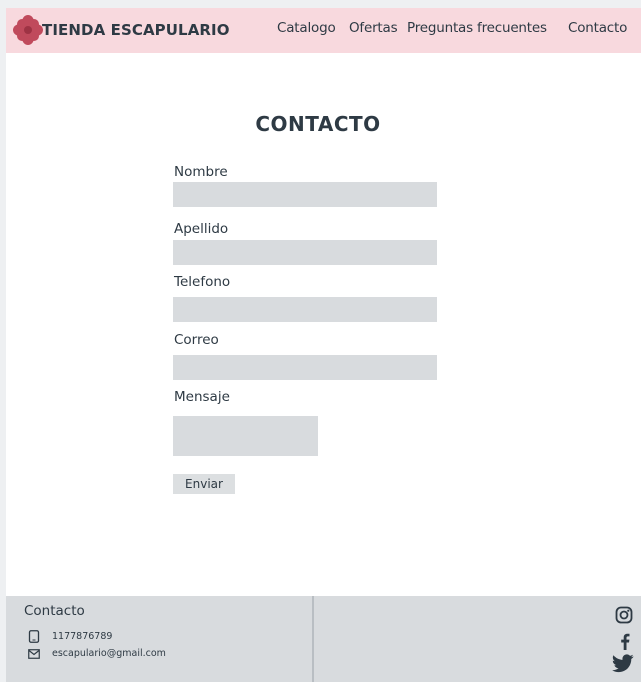  What do you see at coordinates (305, 367) in the screenshot?
I see `correo-input` at bounding box center [305, 367].